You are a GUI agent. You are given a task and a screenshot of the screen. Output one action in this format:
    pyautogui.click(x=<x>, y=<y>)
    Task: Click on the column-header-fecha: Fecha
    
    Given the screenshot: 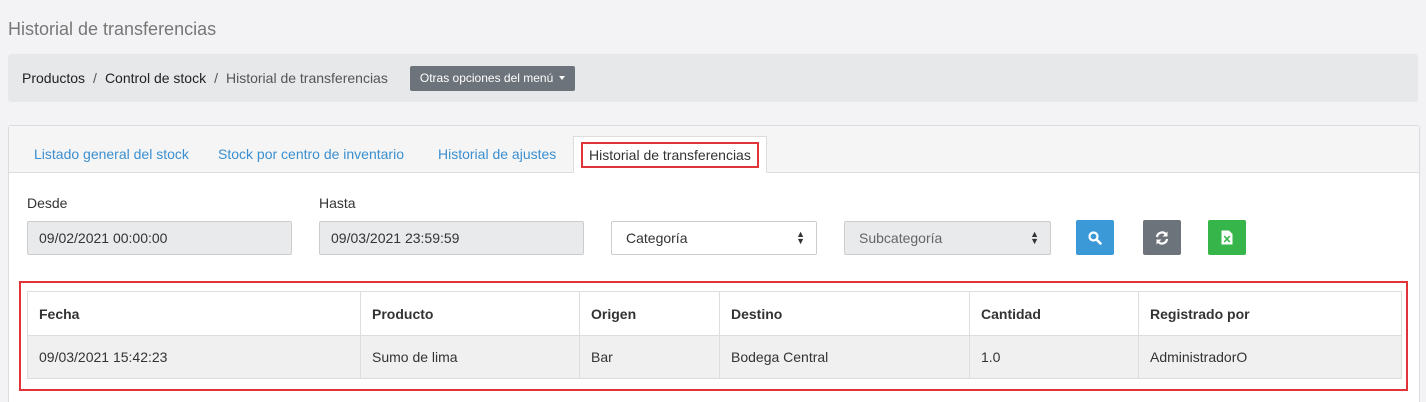 What is the action you would take?
    pyautogui.click(x=194, y=313)
    